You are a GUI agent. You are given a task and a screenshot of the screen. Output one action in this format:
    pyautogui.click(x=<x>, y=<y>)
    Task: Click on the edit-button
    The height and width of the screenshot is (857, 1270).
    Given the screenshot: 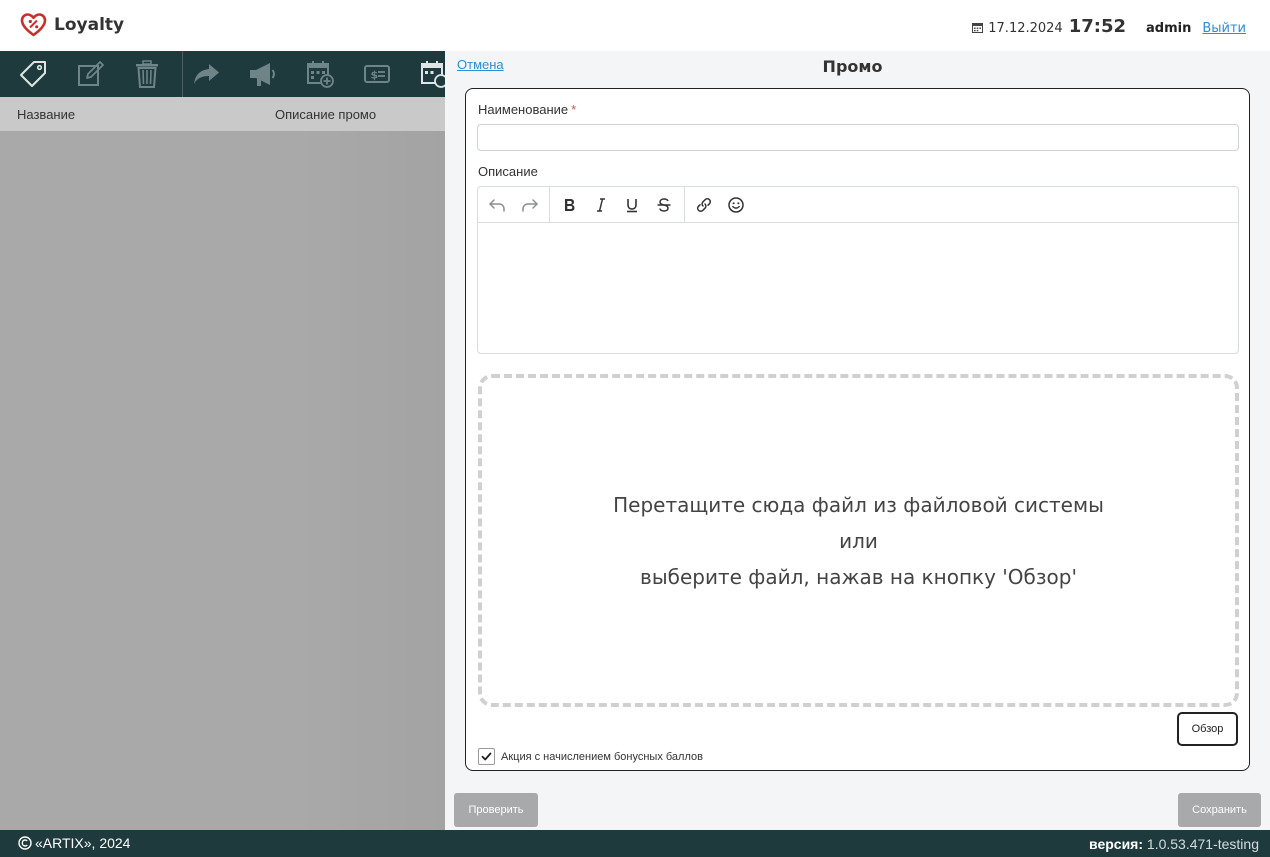 What is the action you would take?
    pyautogui.click(x=90, y=74)
    